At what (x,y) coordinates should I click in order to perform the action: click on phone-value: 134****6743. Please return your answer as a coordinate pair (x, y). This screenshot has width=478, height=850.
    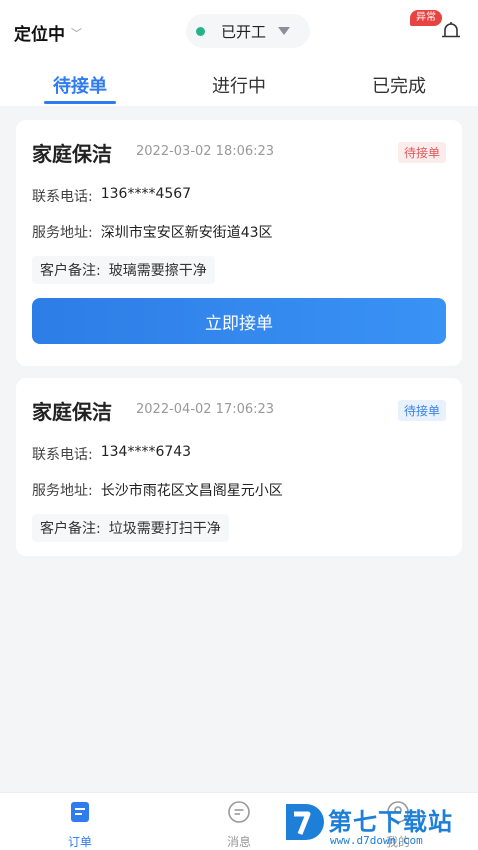
    Looking at the image, I should click on (146, 454).